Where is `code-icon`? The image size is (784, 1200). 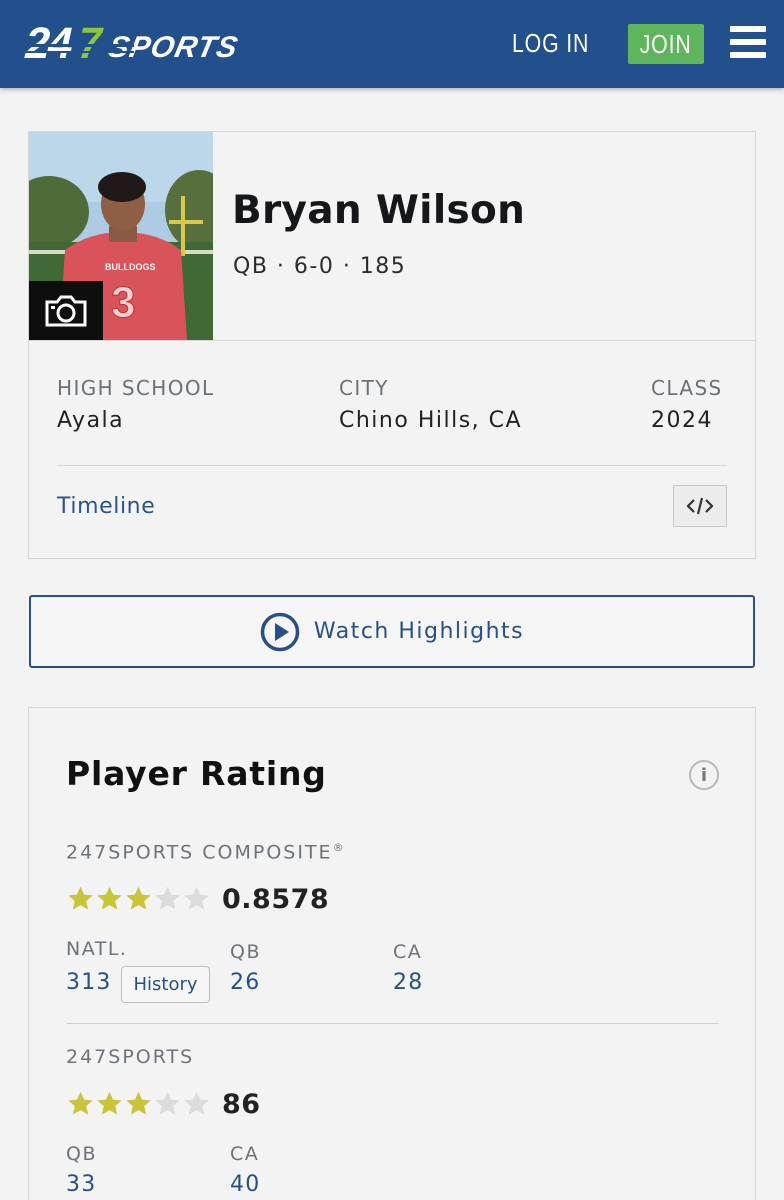 code-icon is located at coordinates (700, 506).